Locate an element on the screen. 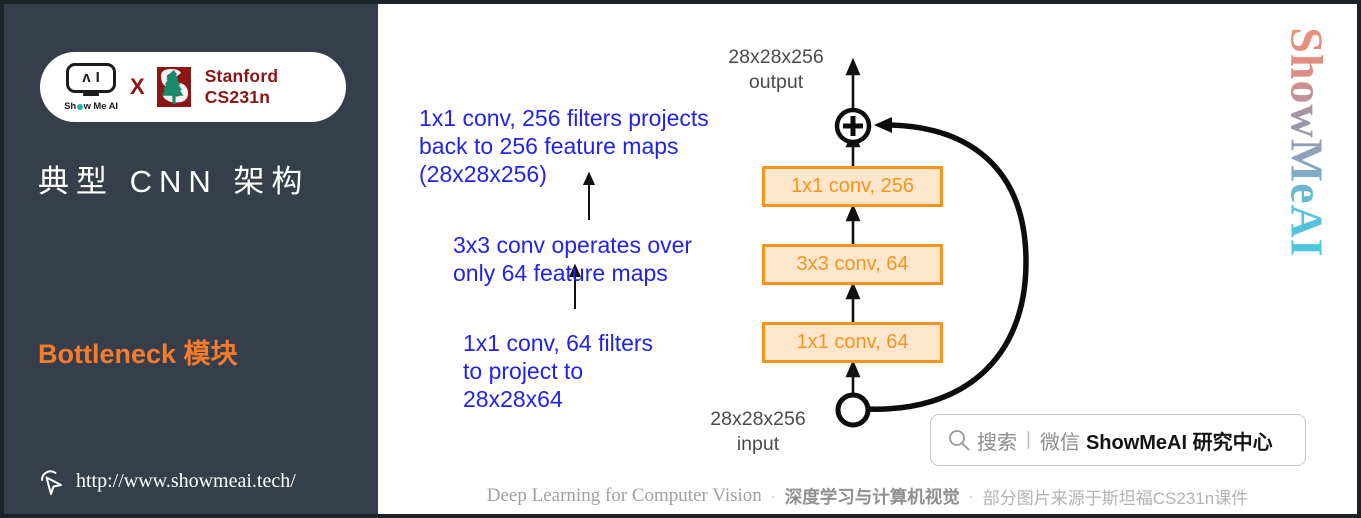  wechat-search-box: 搜索 | 微信 ShowMeAI 研究中心 is located at coordinates (1118, 440).